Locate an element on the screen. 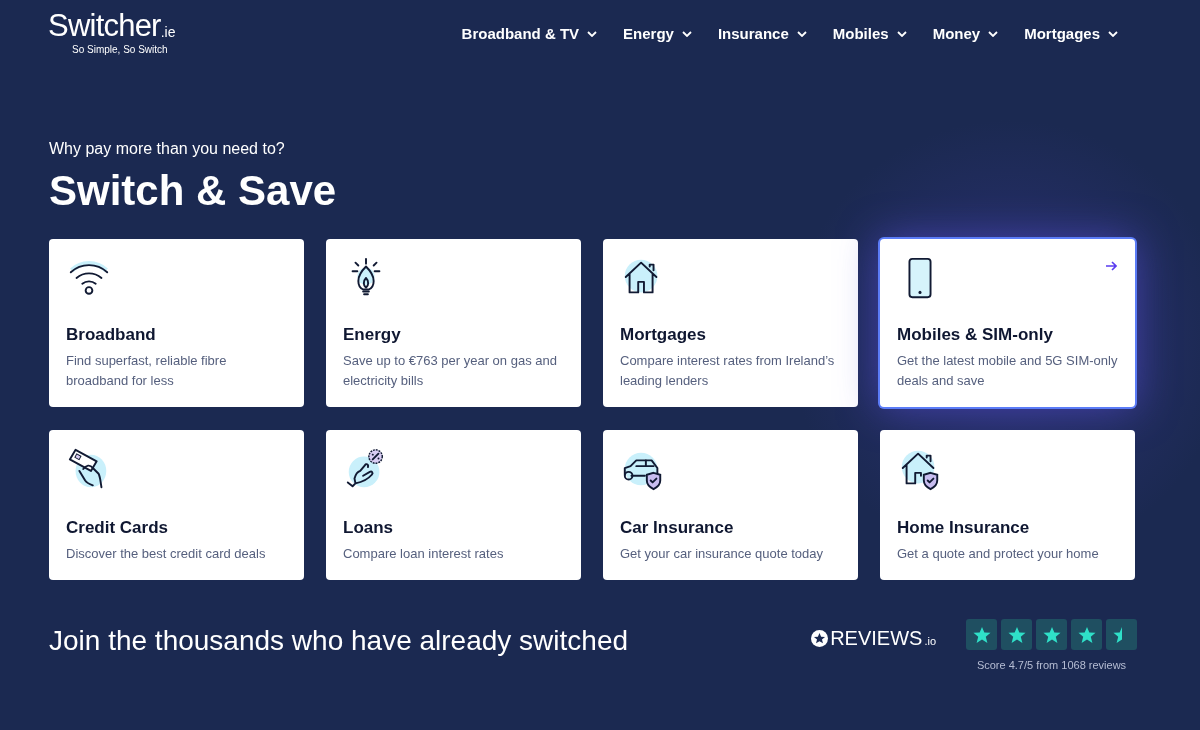 The image size is (1200, 730). nav-menu-item: Mobiles is located at coordinates (869, 34).